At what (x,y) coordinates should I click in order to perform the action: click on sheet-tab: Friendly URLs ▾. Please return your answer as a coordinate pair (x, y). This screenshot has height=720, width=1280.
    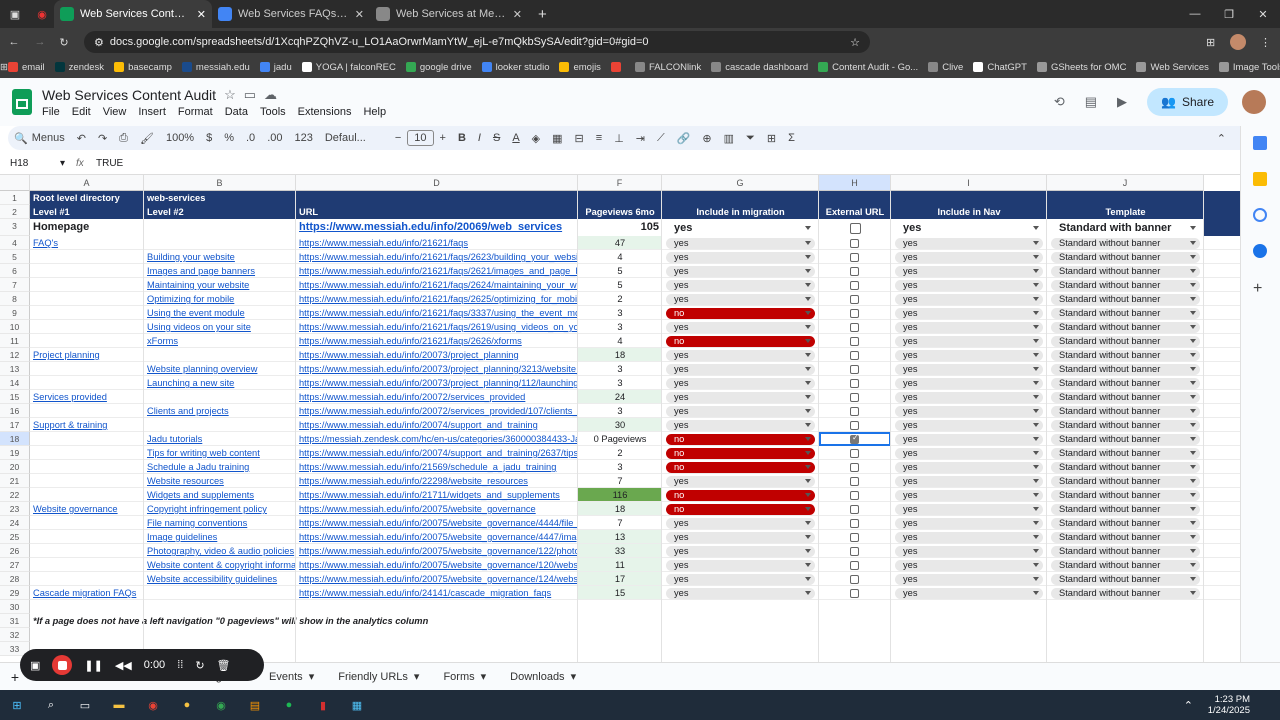
    Looking at the image, I should click on (378, 676).